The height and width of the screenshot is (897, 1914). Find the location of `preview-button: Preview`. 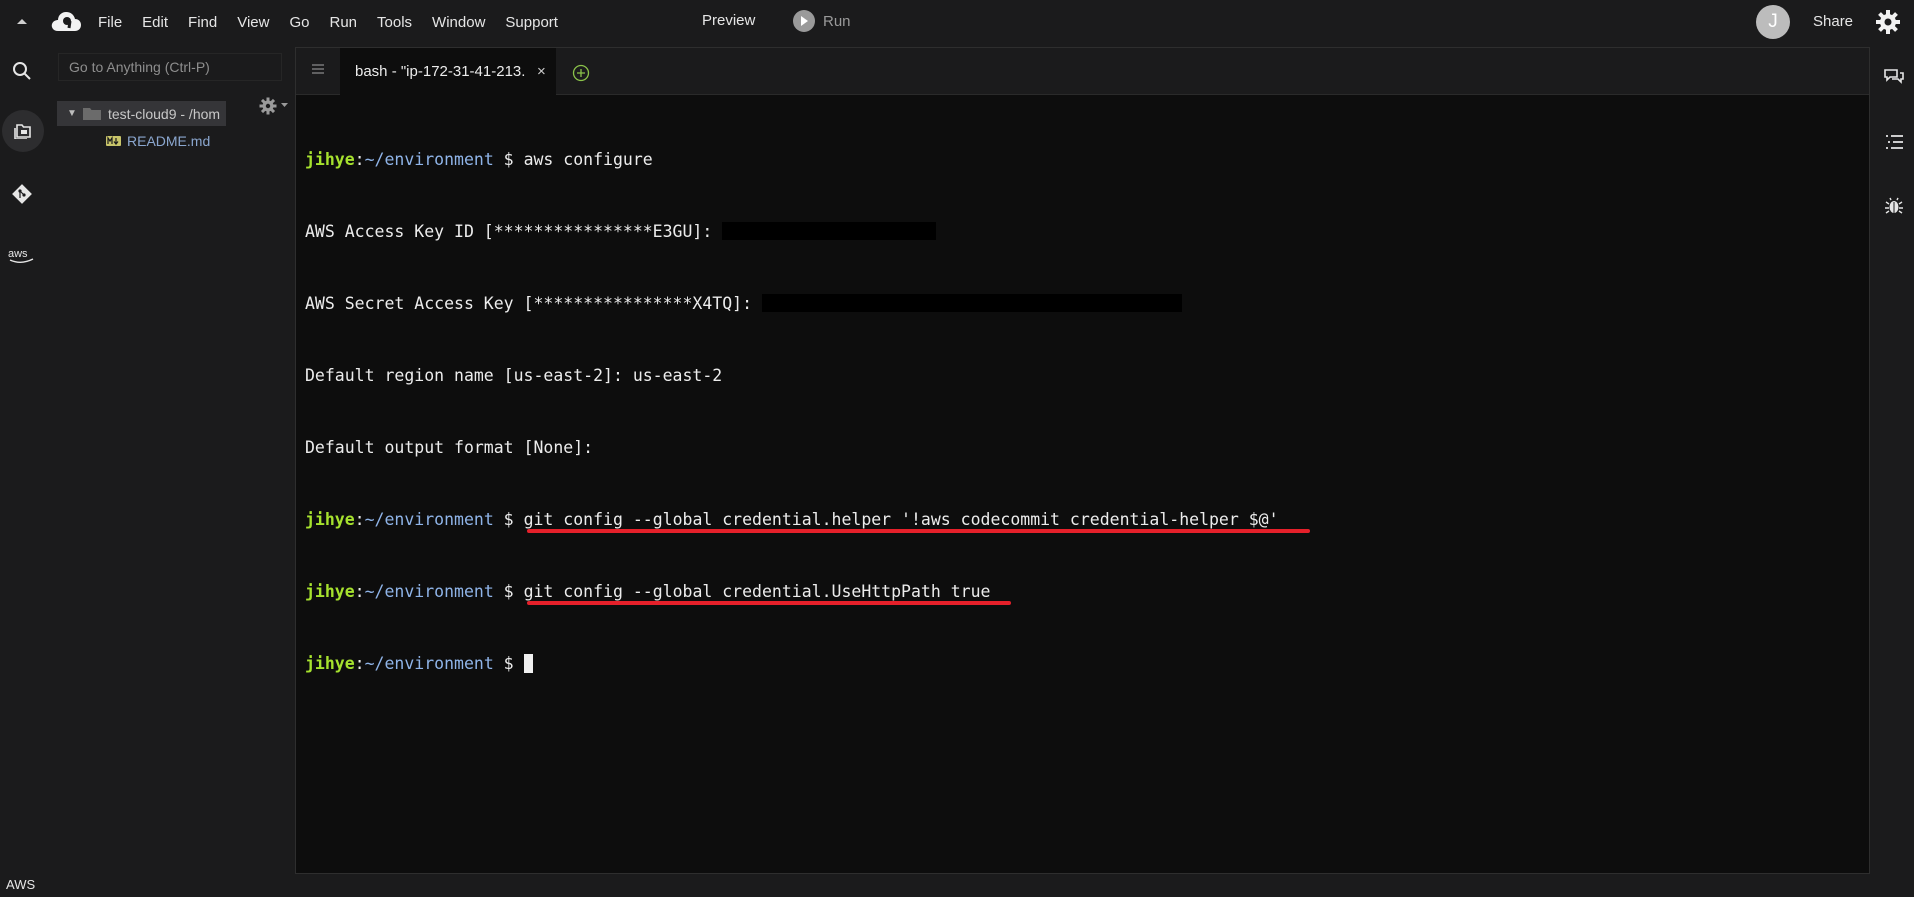

preview-button: Preview is located at coordinates (728, 20).